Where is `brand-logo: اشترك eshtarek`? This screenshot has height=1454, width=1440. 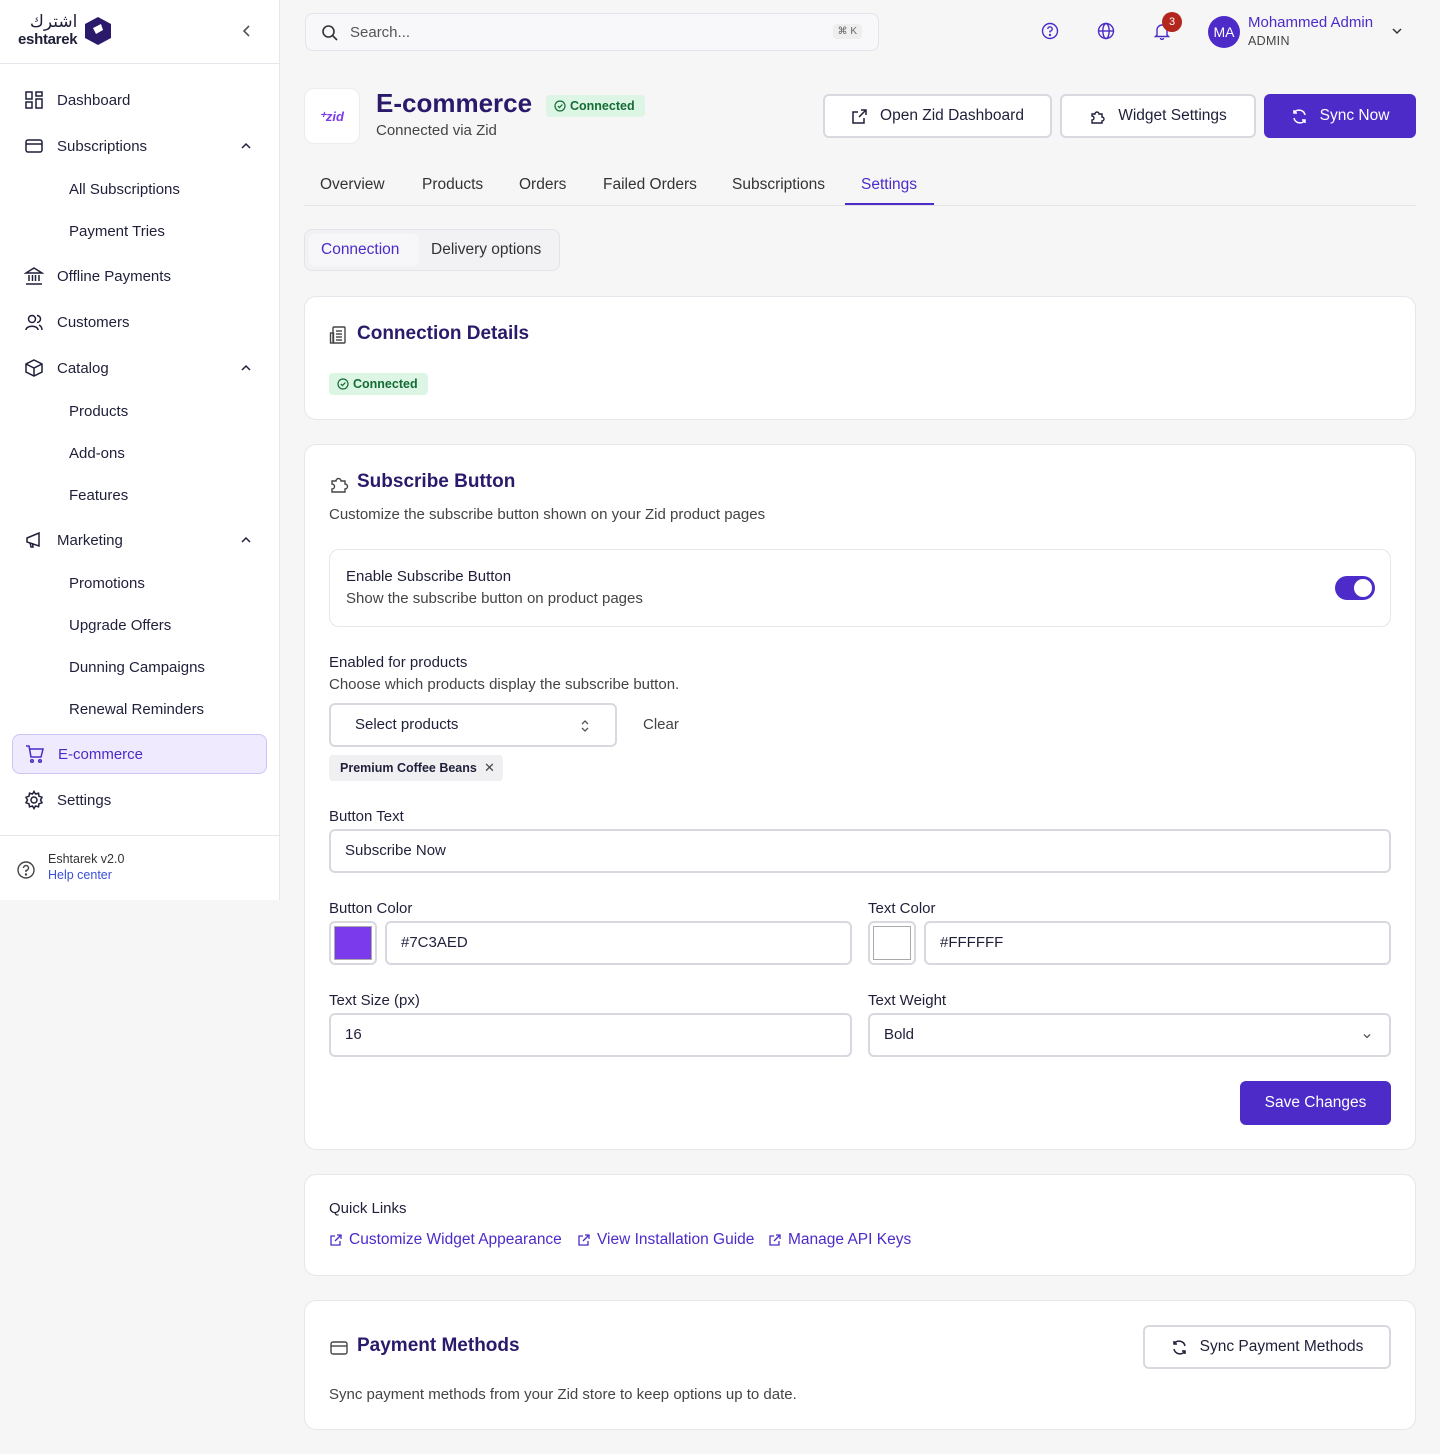
brand-logo: اشترك eshtarek is located at coordinates (65, 30).